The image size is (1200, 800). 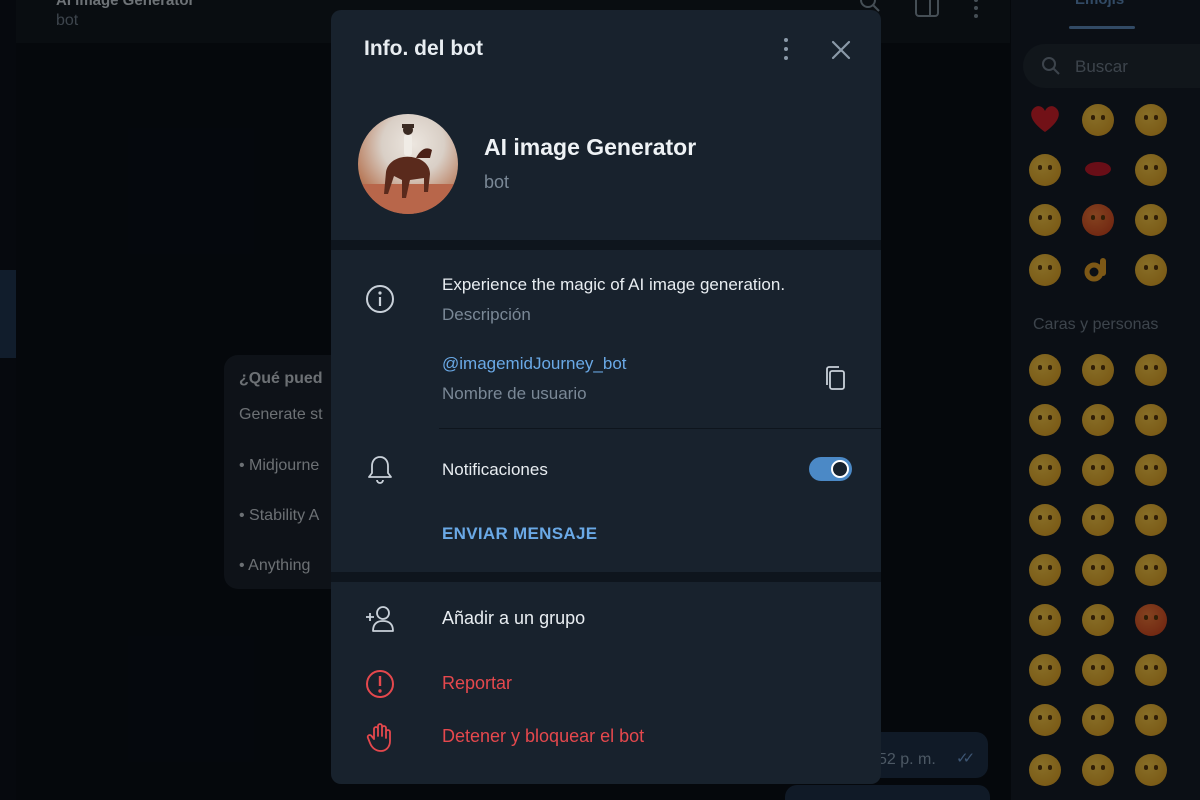 I want to click on bell-icon, so click(x=380, y=470).